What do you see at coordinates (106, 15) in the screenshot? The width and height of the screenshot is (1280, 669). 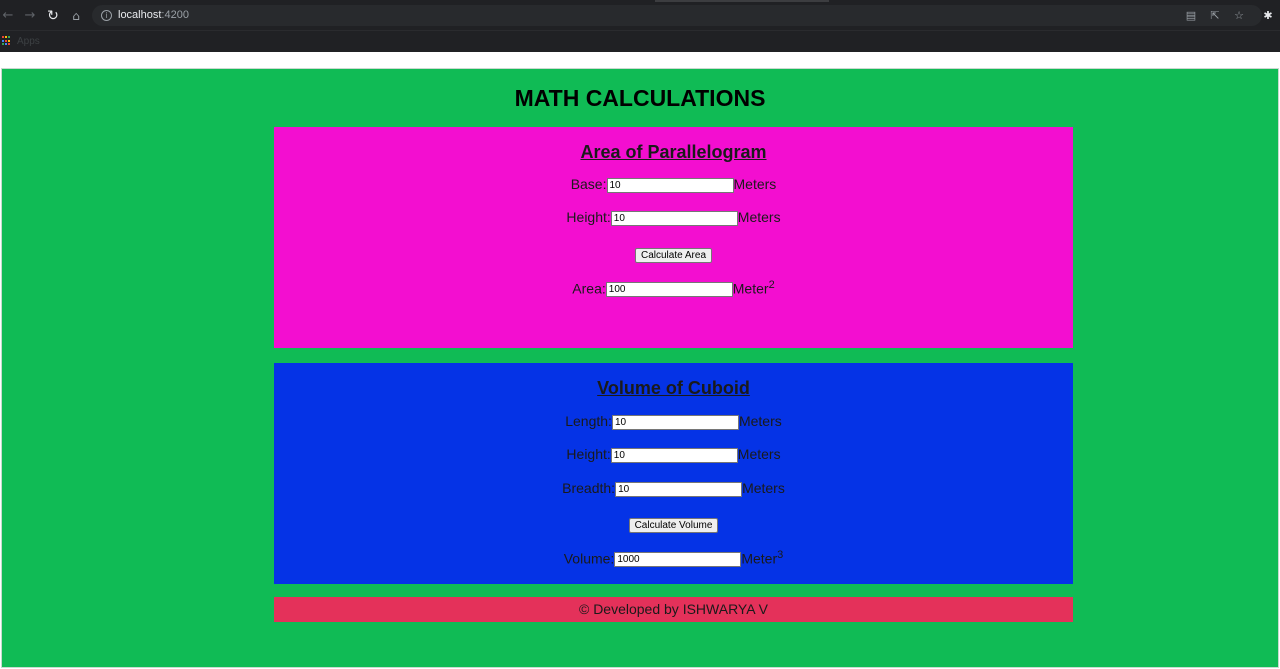 I see `info-icon: i` at bounding box center [106, 15].